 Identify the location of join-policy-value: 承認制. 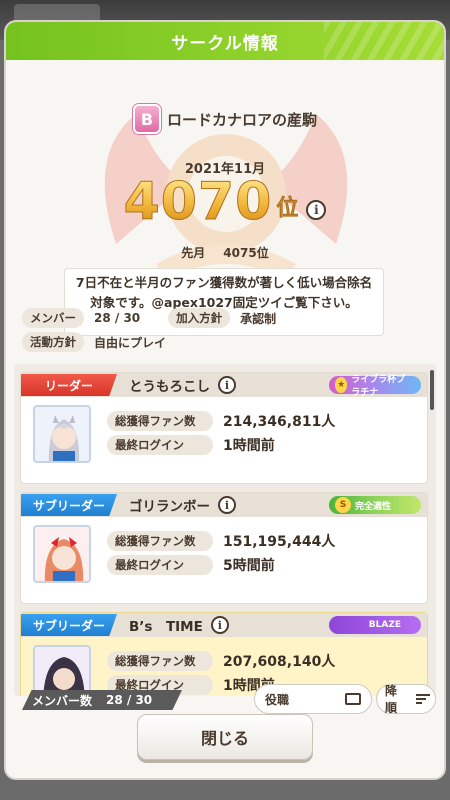
(258, 318).